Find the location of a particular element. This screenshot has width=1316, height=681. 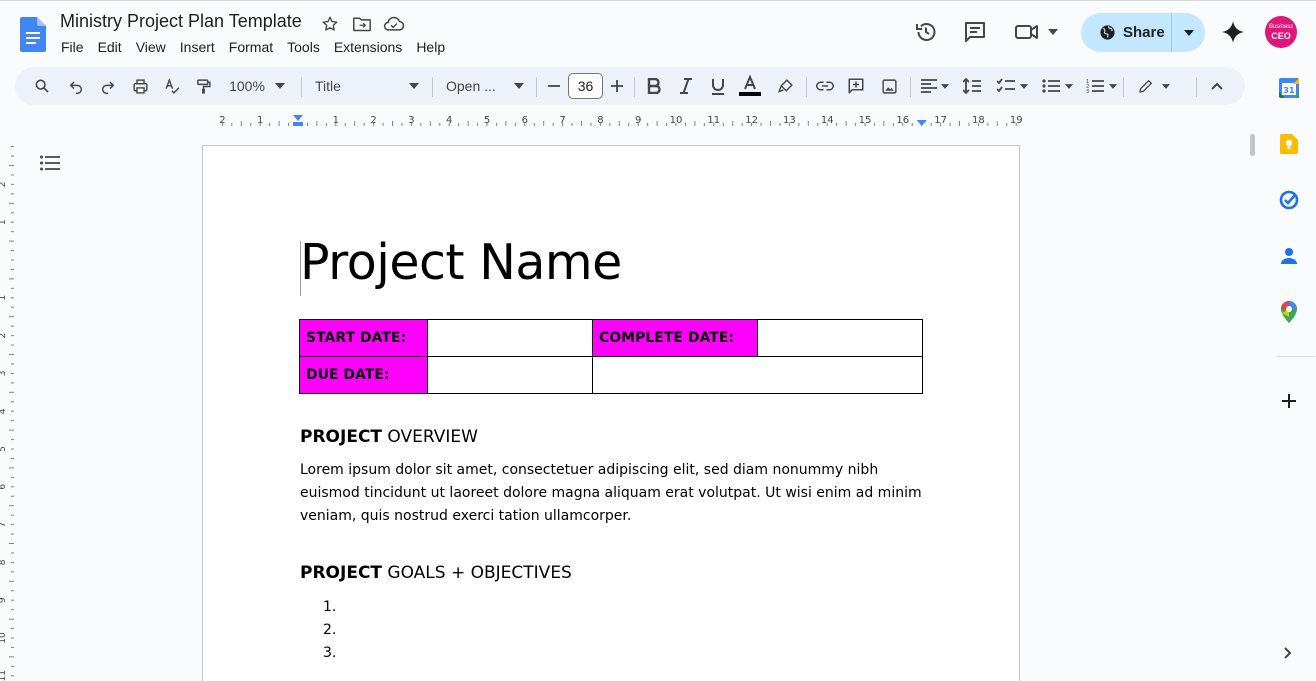

print-icon is located at coordinates (140, 86).